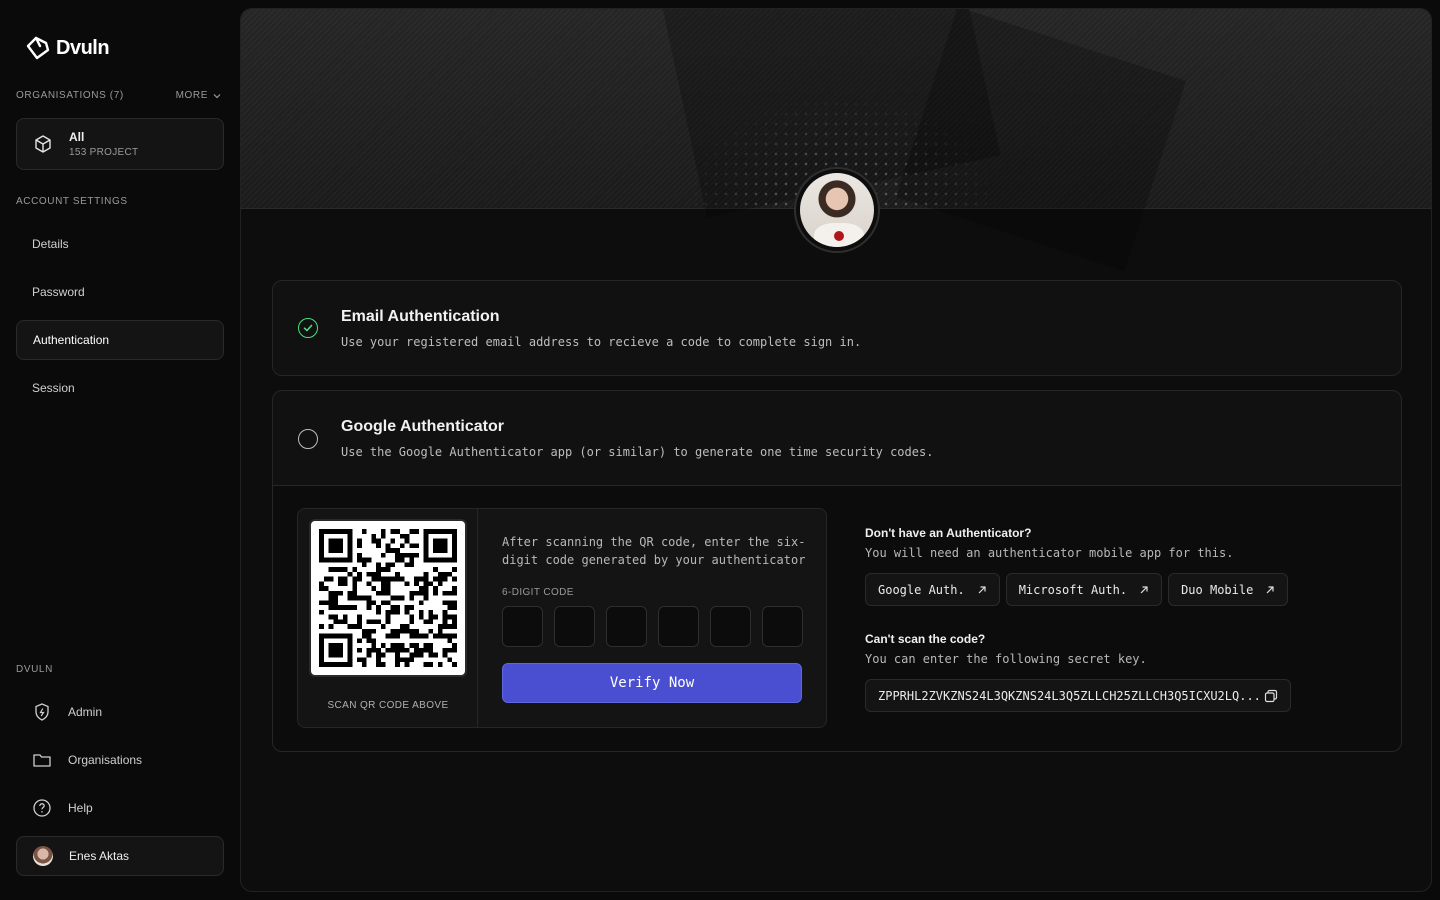 The image size is (1440, 900). Describe the element at coordinates (120, 144) in the screenshot. I see `org-selector: All 153 PROJECT` at that location.